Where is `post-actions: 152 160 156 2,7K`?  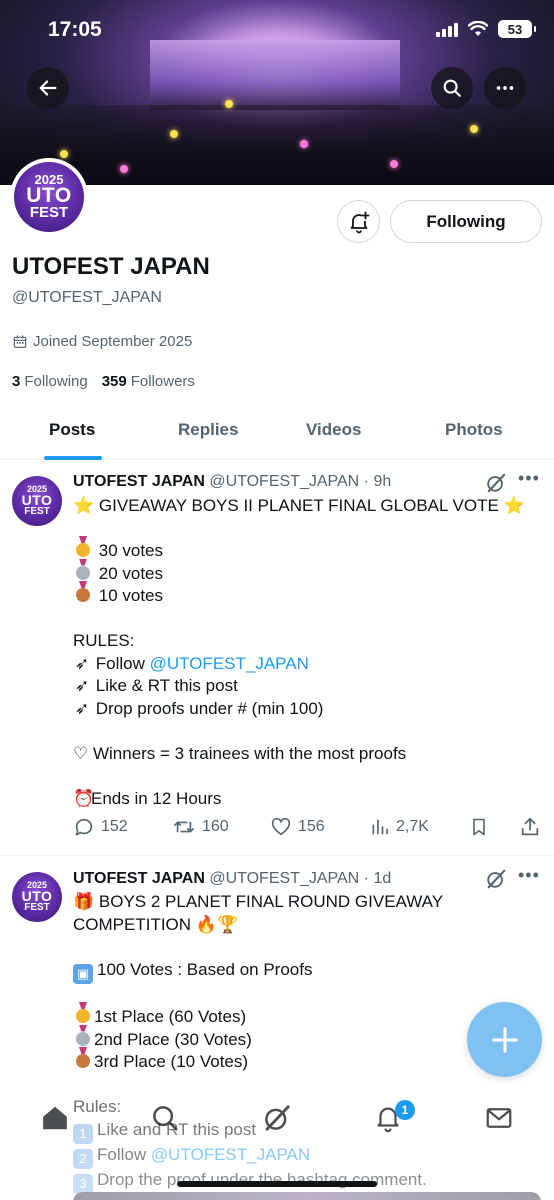 post-actions: 152 160 156 2,7K is located at coordinates (308, 828).